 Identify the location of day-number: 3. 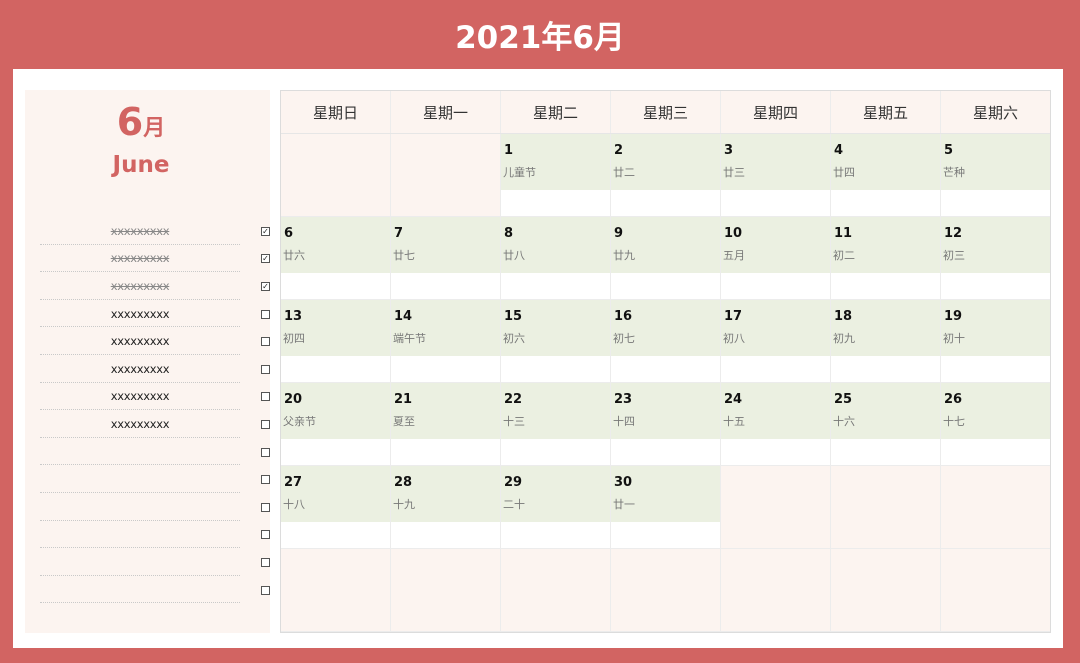
(729, 150).